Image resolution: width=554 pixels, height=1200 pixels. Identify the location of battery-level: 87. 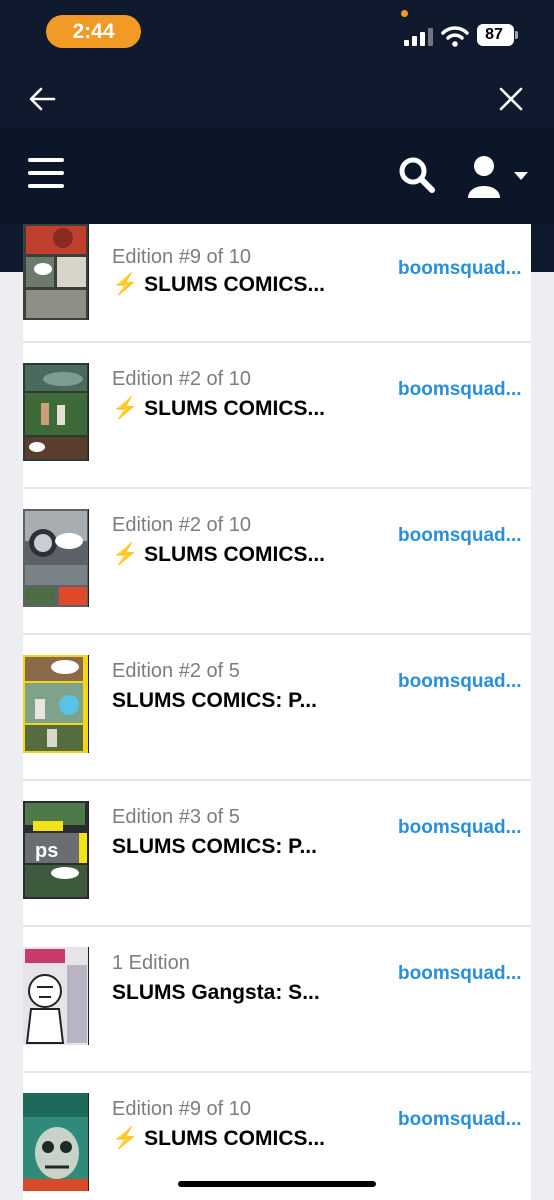
(494, 34).